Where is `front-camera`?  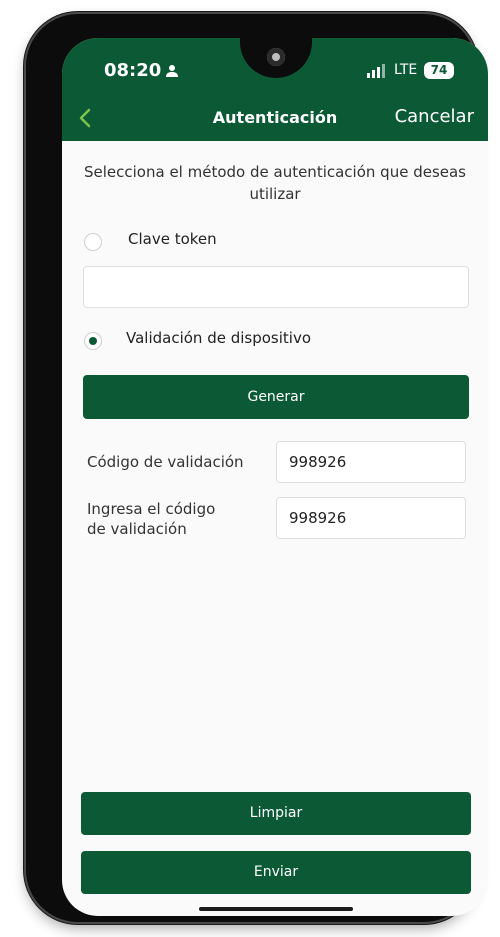 front-camera is located at coordinates (276, 57).